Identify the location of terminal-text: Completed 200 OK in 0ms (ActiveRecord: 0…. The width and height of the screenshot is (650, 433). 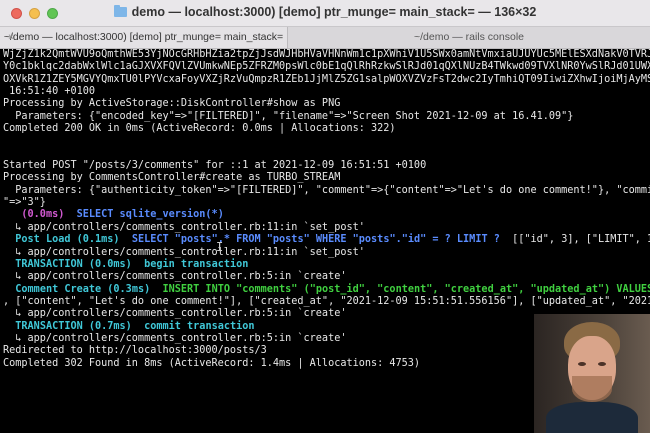
(199, 129).